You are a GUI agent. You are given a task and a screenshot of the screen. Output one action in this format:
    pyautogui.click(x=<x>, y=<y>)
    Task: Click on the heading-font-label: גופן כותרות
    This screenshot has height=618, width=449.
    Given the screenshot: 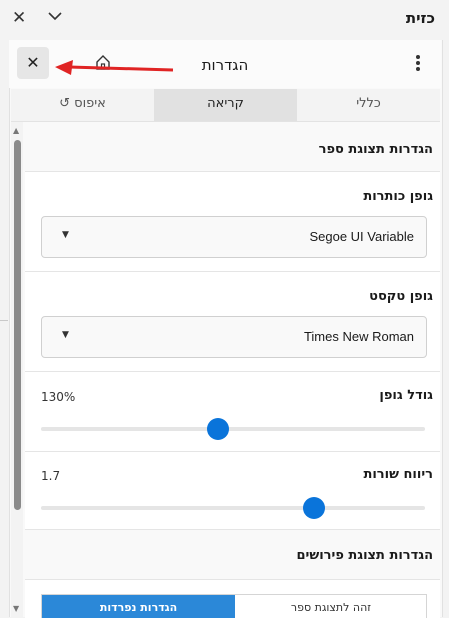 What is the action you would take?
    pyautogui.click(x=398, y=196)
    